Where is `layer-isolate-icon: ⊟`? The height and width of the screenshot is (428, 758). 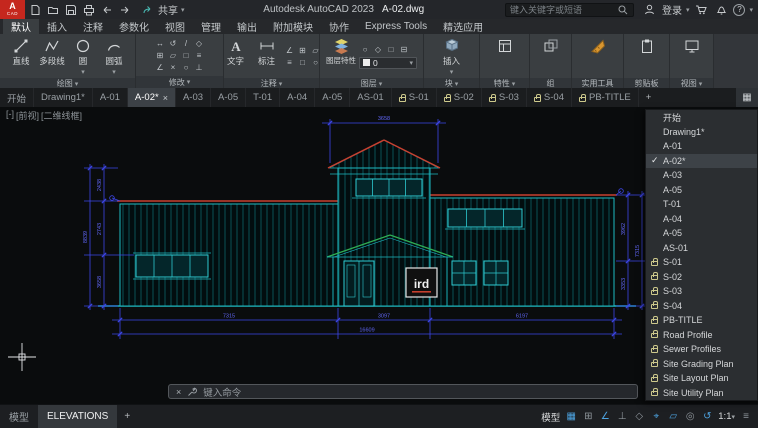 layer-isolate-icon: ⊟ is located at coordinates (404, 49).